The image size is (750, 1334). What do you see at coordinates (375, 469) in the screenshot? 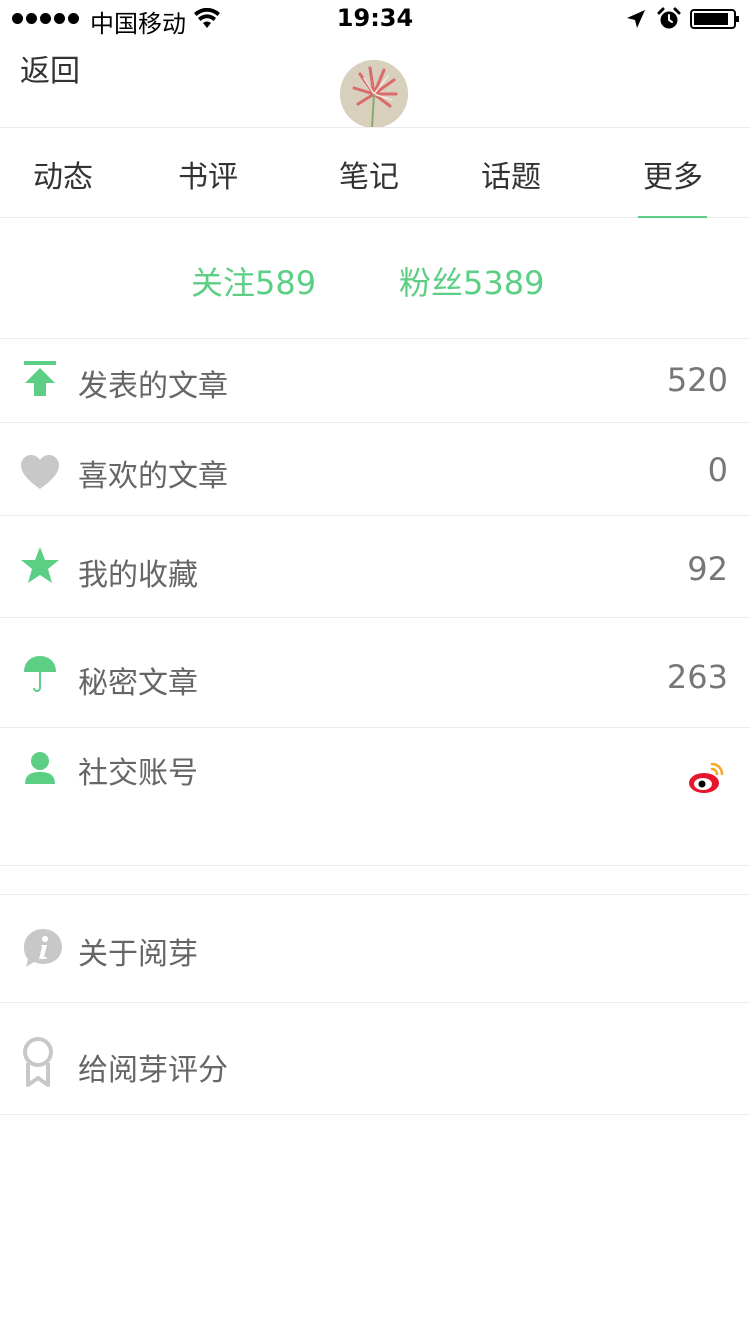
I see `list-item-liked-articles: 喜欢的文章 0` at bounding box center [375, 469].